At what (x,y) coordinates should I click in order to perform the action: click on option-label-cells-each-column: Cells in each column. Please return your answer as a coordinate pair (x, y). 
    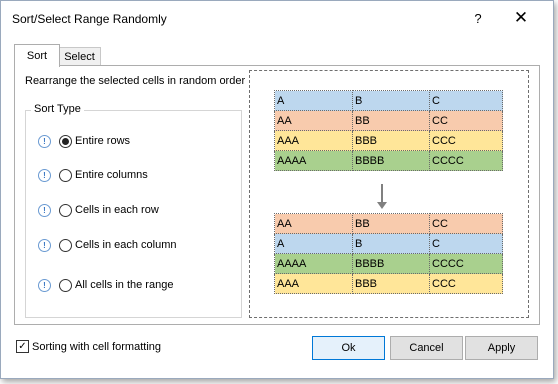
    Looking at the image, I should click on (126, 245).